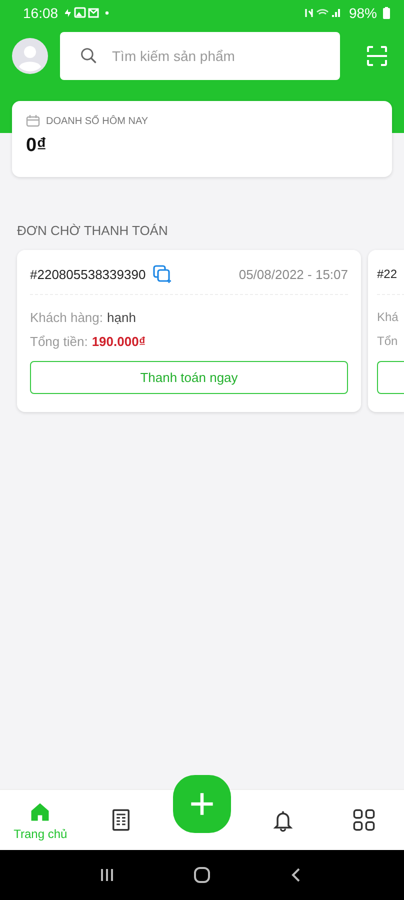 This screenshot has height=900, width=404. I want to click on battery-percent: 98%, so click(362, 13).